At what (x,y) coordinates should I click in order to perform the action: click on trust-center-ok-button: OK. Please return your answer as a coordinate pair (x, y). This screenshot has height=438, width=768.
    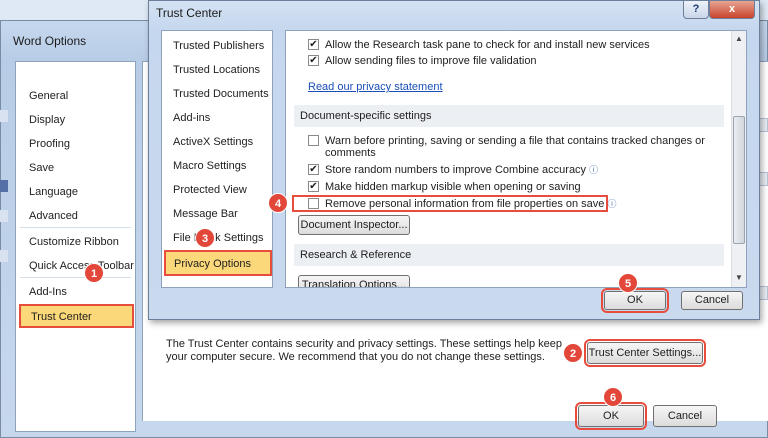
    Looking at the image, I should click on (635, 300).